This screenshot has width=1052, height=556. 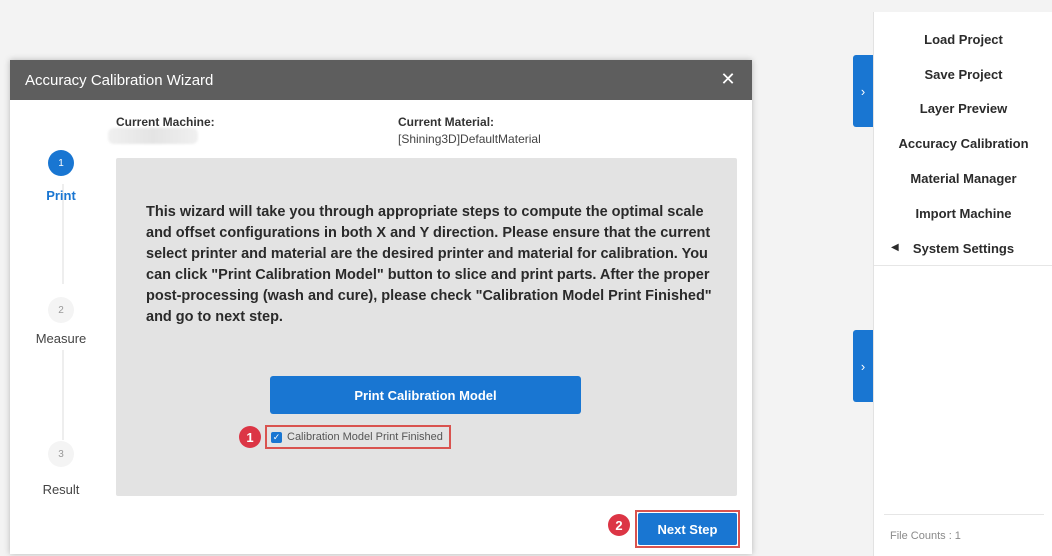 I want to click on close-icon: ✕, so click(x=728, y=78).